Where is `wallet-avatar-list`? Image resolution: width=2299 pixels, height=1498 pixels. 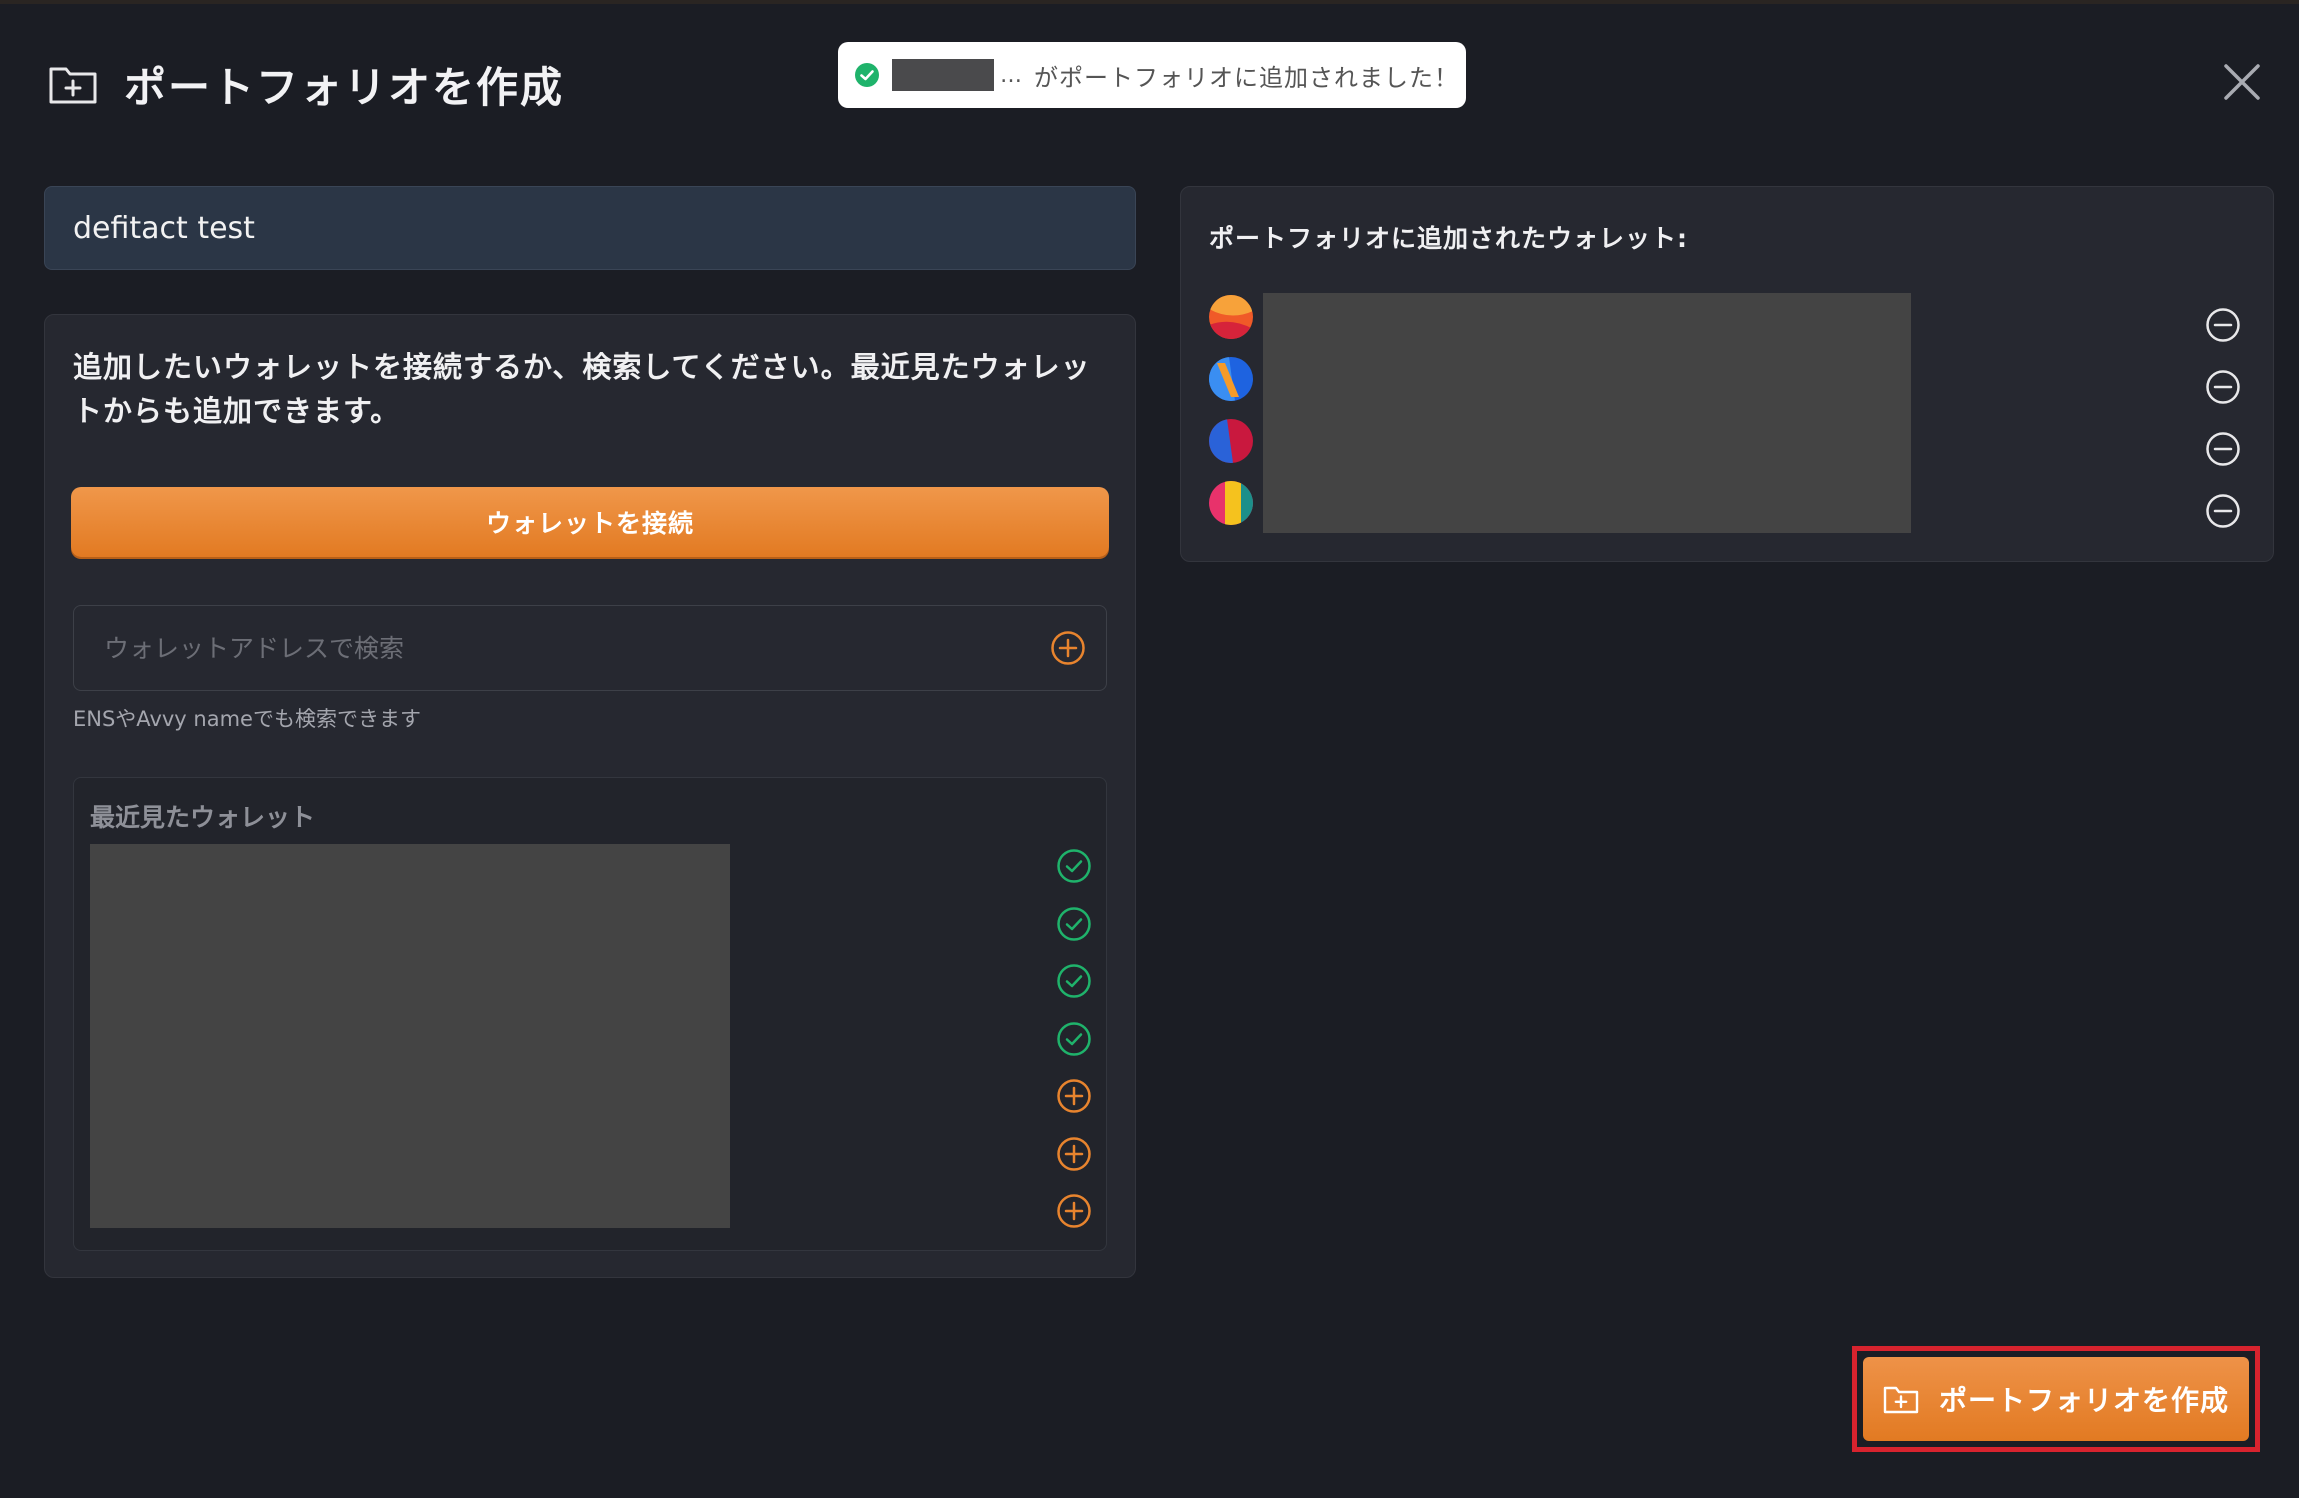 wallet-avatar-list is located at coordinates (1231, 419).